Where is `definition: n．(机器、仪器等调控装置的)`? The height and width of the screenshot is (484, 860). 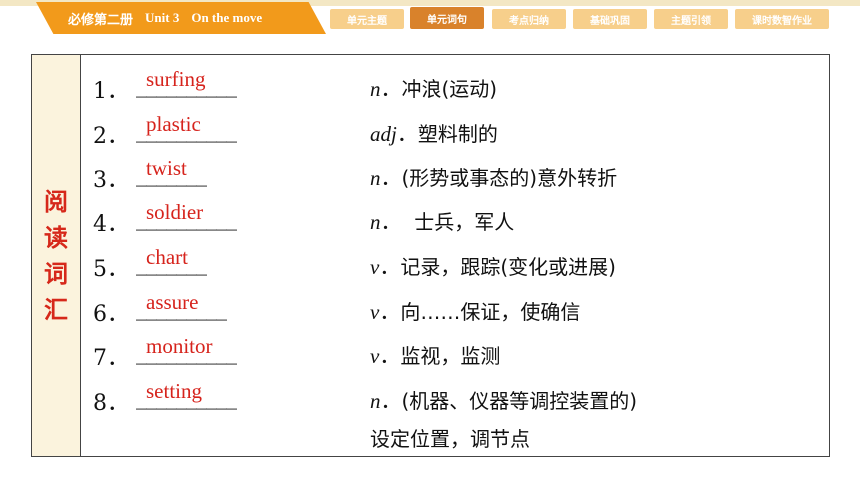 definition: n．(机器、仪器等调控装置的) is located at coordinates (503, 400).